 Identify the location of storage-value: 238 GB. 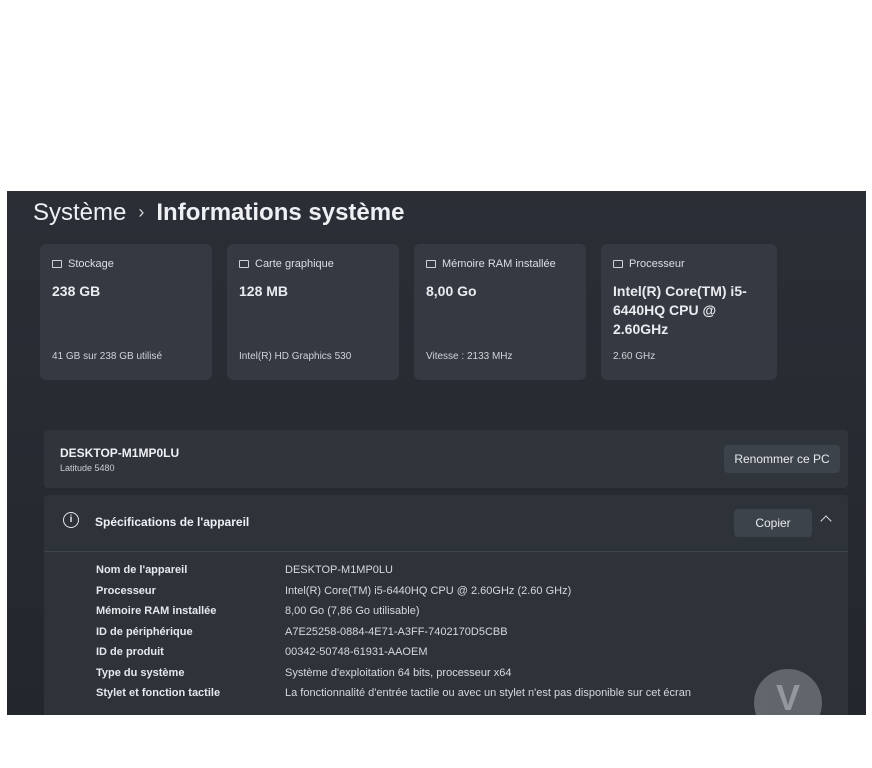
(76, 291).